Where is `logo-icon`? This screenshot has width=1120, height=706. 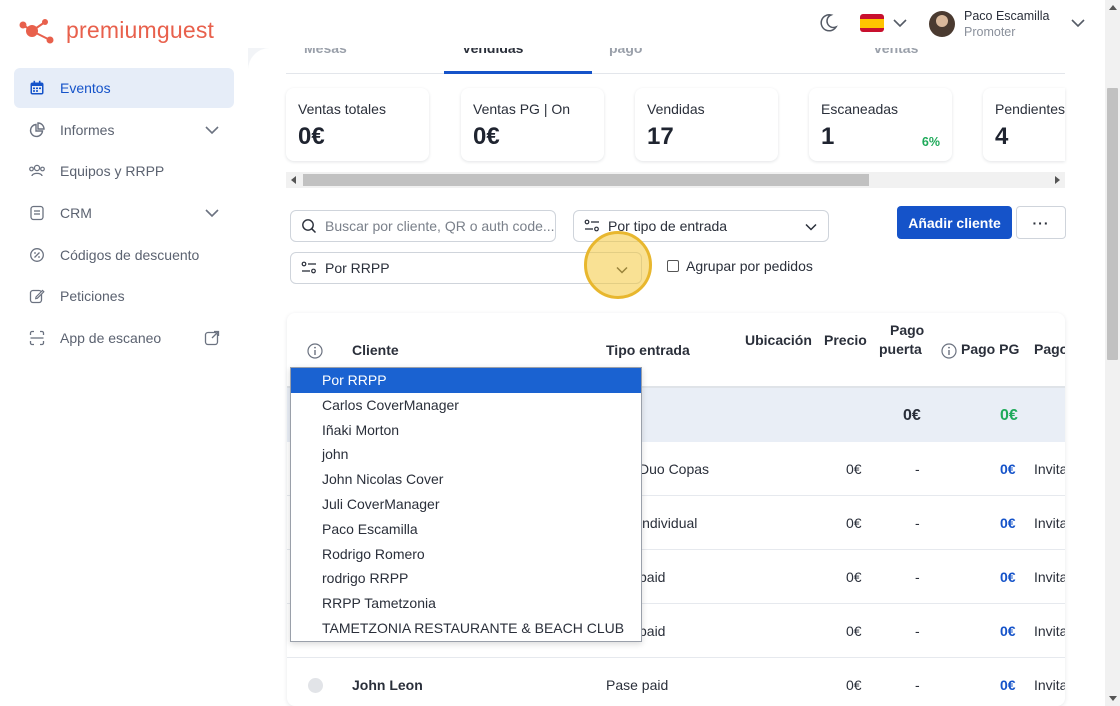 logo-icon is located at coordinates (36, 31).